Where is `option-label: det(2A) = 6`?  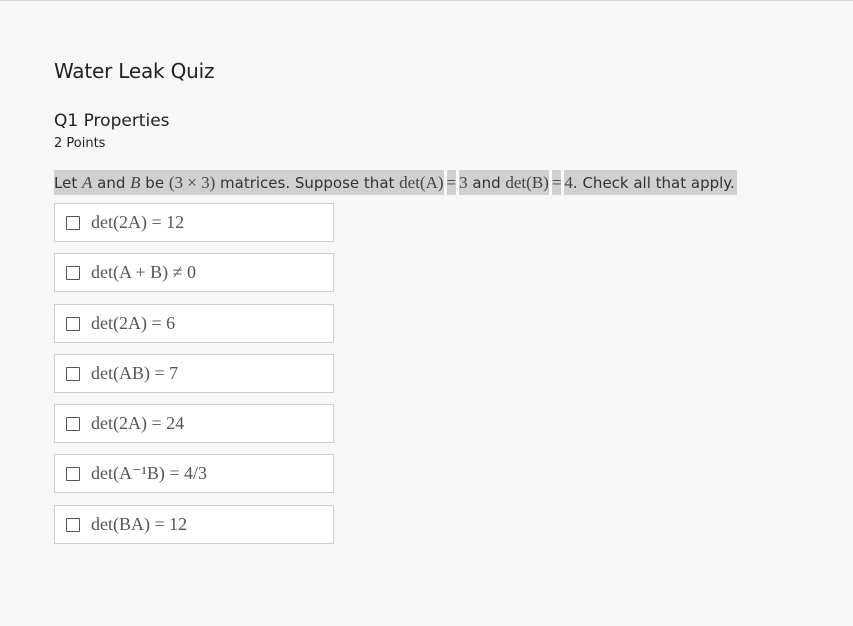 option-label: det(2A) = 6 is located at coordinates (133, 323).